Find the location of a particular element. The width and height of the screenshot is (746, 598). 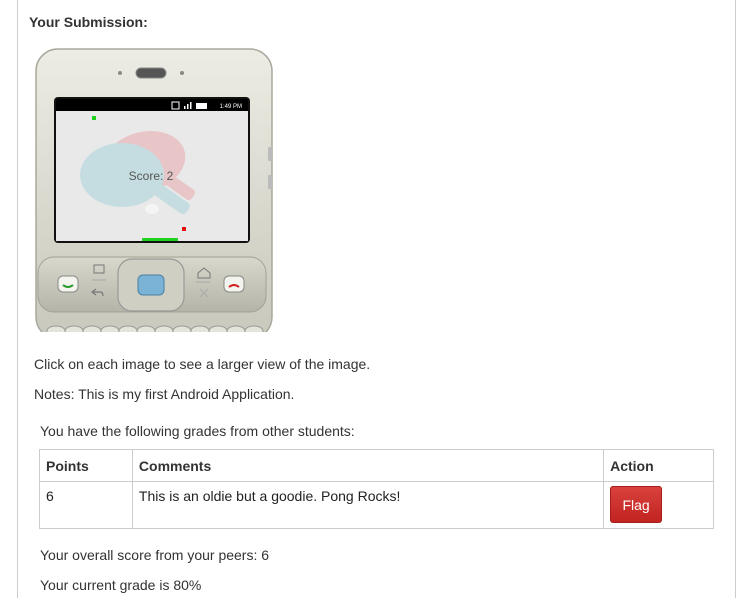

ball is located at coordinates (184, 229).